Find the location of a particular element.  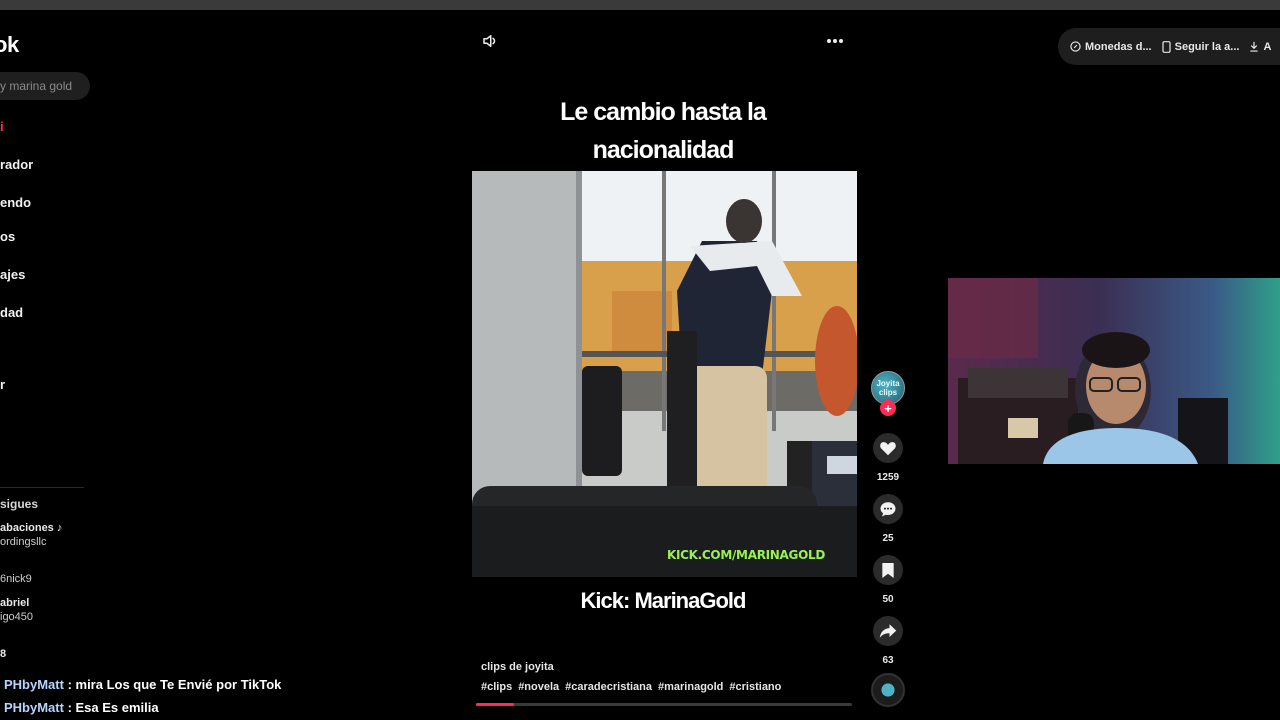

account-handle: 6nick9 is located at coordinates (16, 579).